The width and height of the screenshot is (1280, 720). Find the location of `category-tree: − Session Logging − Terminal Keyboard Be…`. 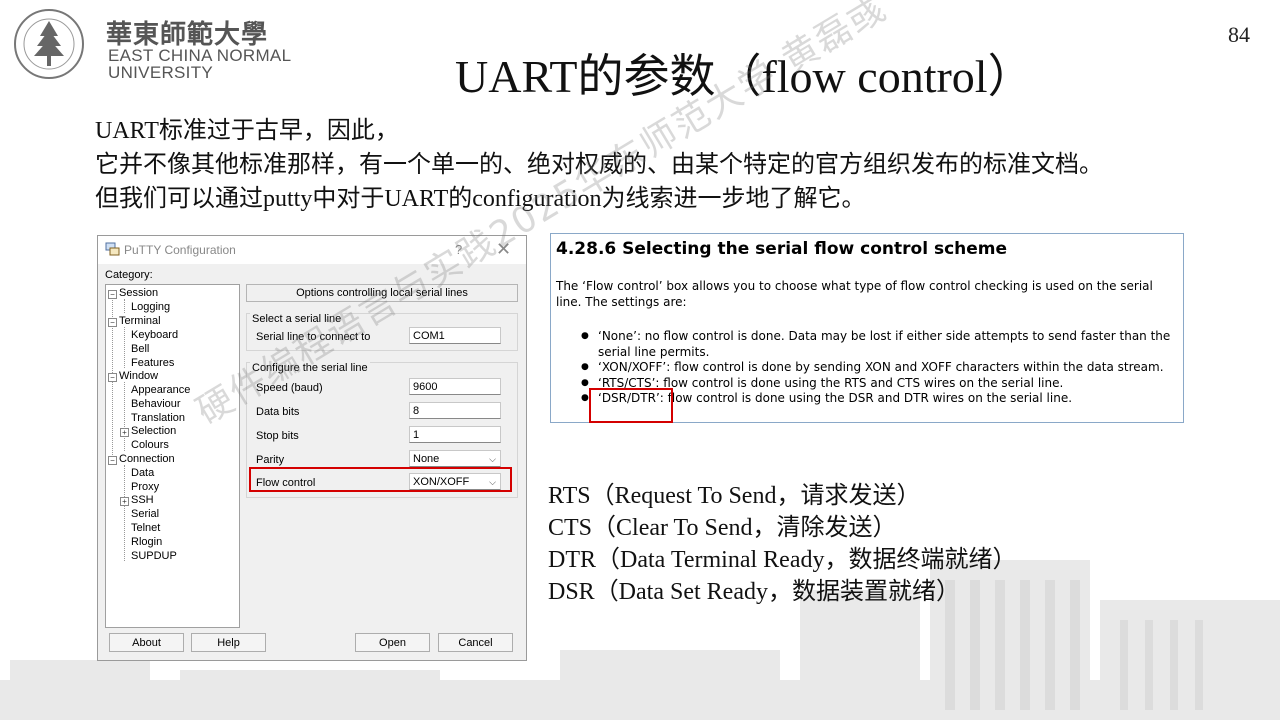

category-tree: − Session Logging − Terminal Keyboard Be… is located at coordinates (172, 456).